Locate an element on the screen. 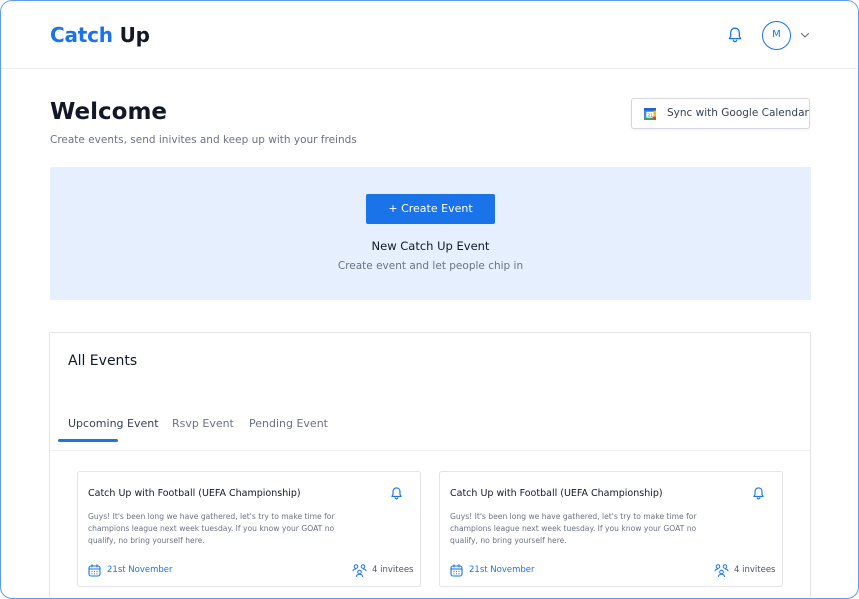 This screenshot has width=859, height=599. avatar: M is located at coordinates (776, 35).